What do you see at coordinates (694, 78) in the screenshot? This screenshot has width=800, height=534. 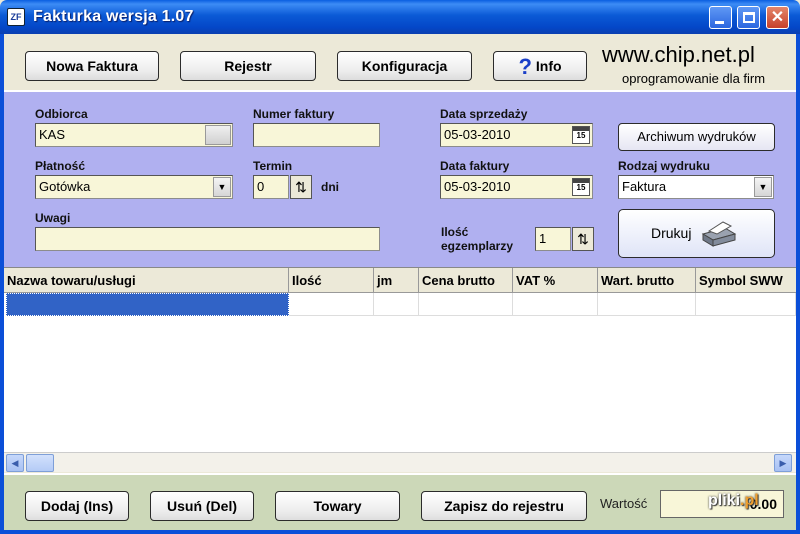 I see `brand-subtitle: oprogramowanie dla firm` at bounding box center [694, 78].